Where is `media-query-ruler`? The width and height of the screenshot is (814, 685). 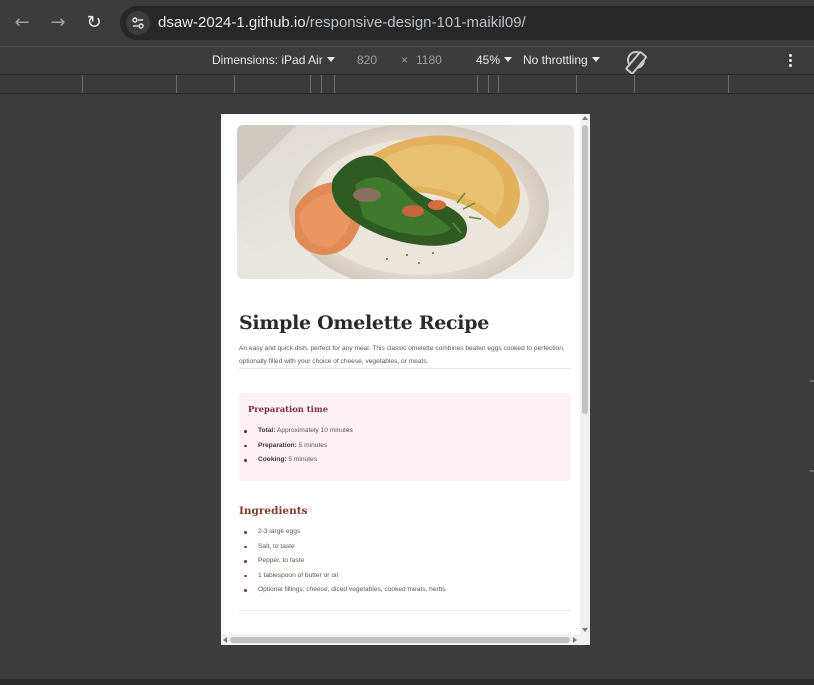
media-query-ruler is located at coordinates (407, 84).